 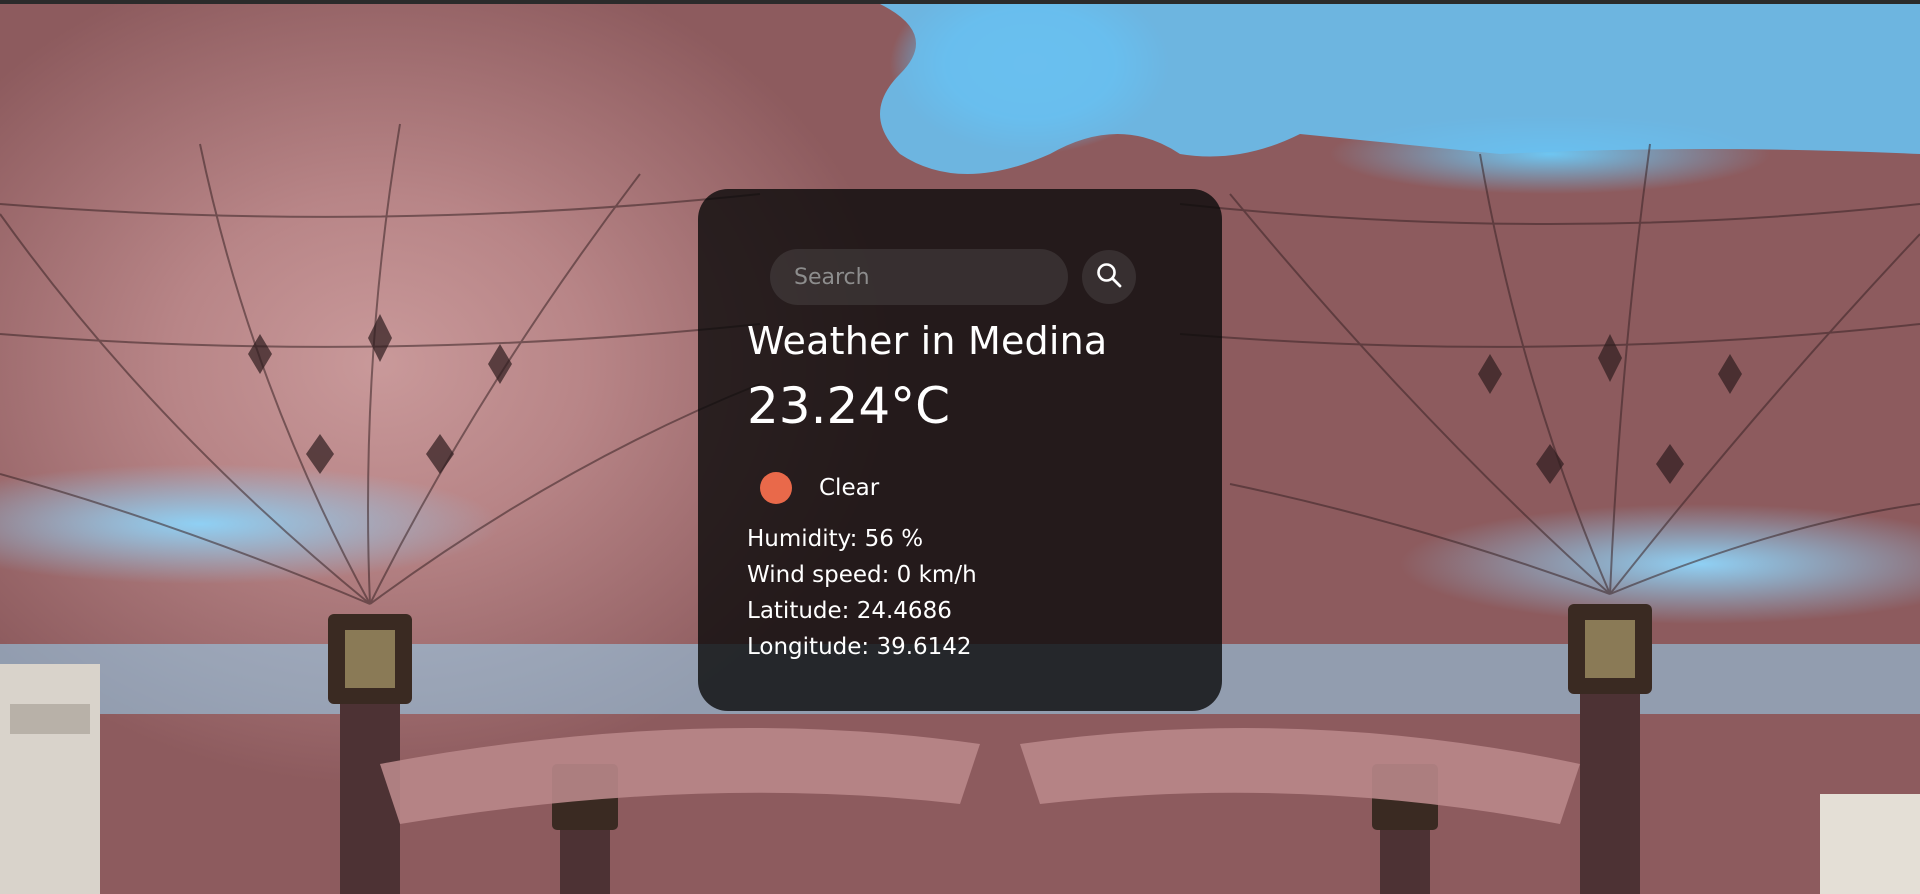 I want to click on weather-condition: Clear, so click(x=819, y=488).